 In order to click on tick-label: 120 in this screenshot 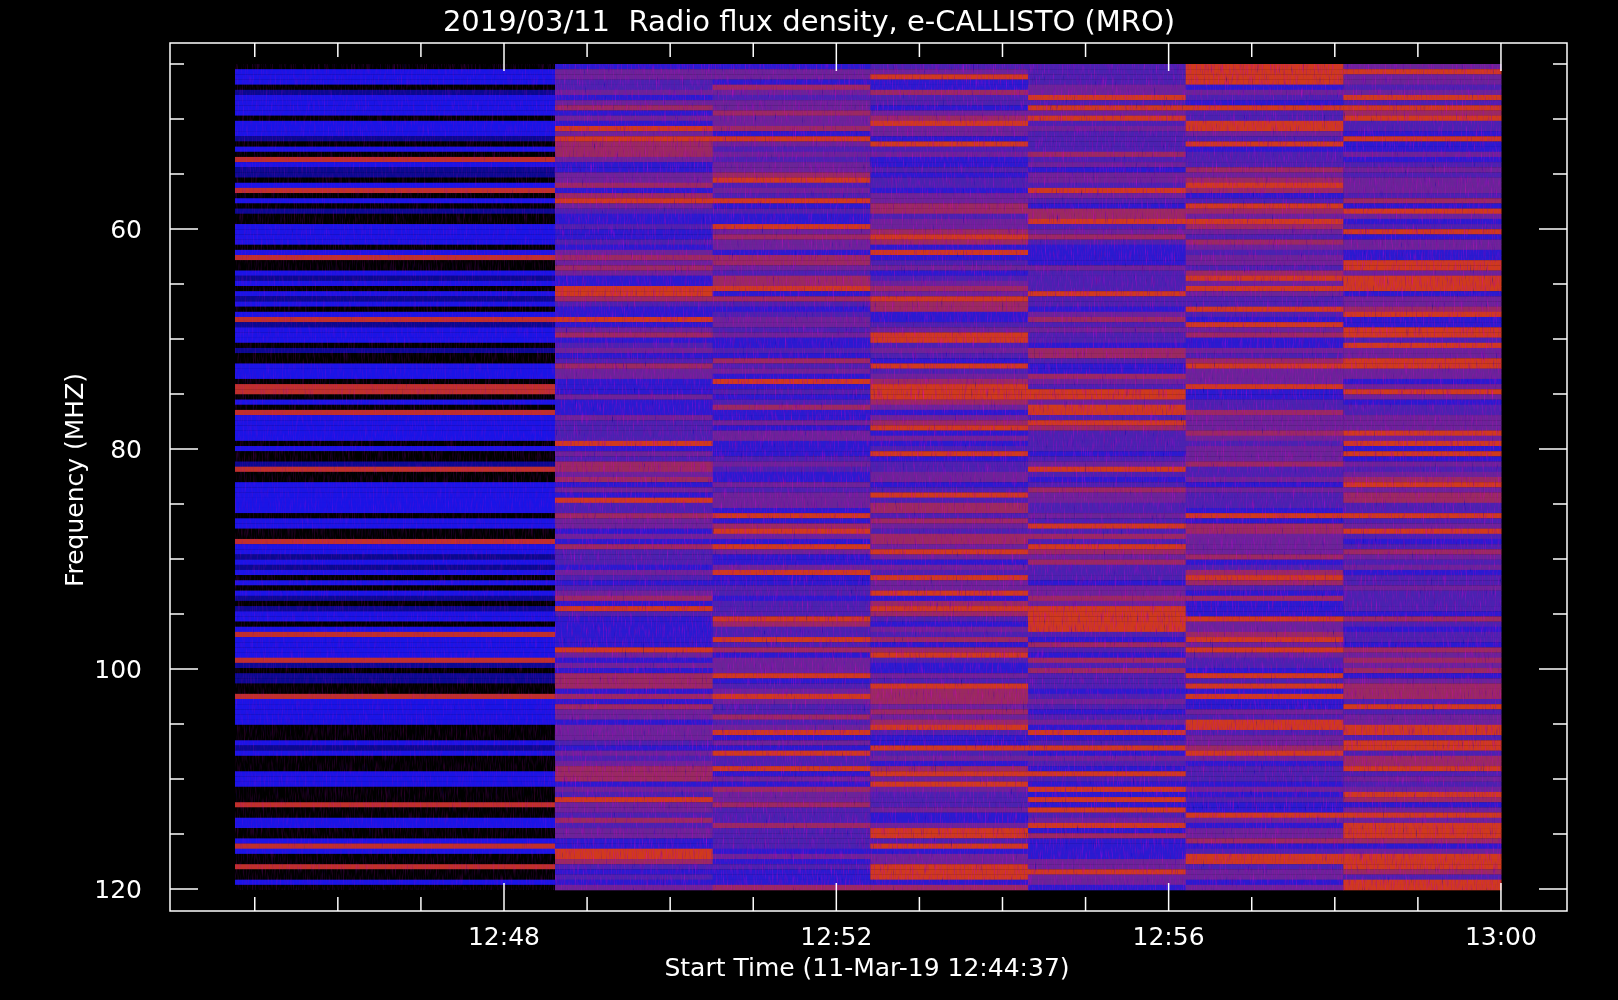, I will do `click(118, 889)`.